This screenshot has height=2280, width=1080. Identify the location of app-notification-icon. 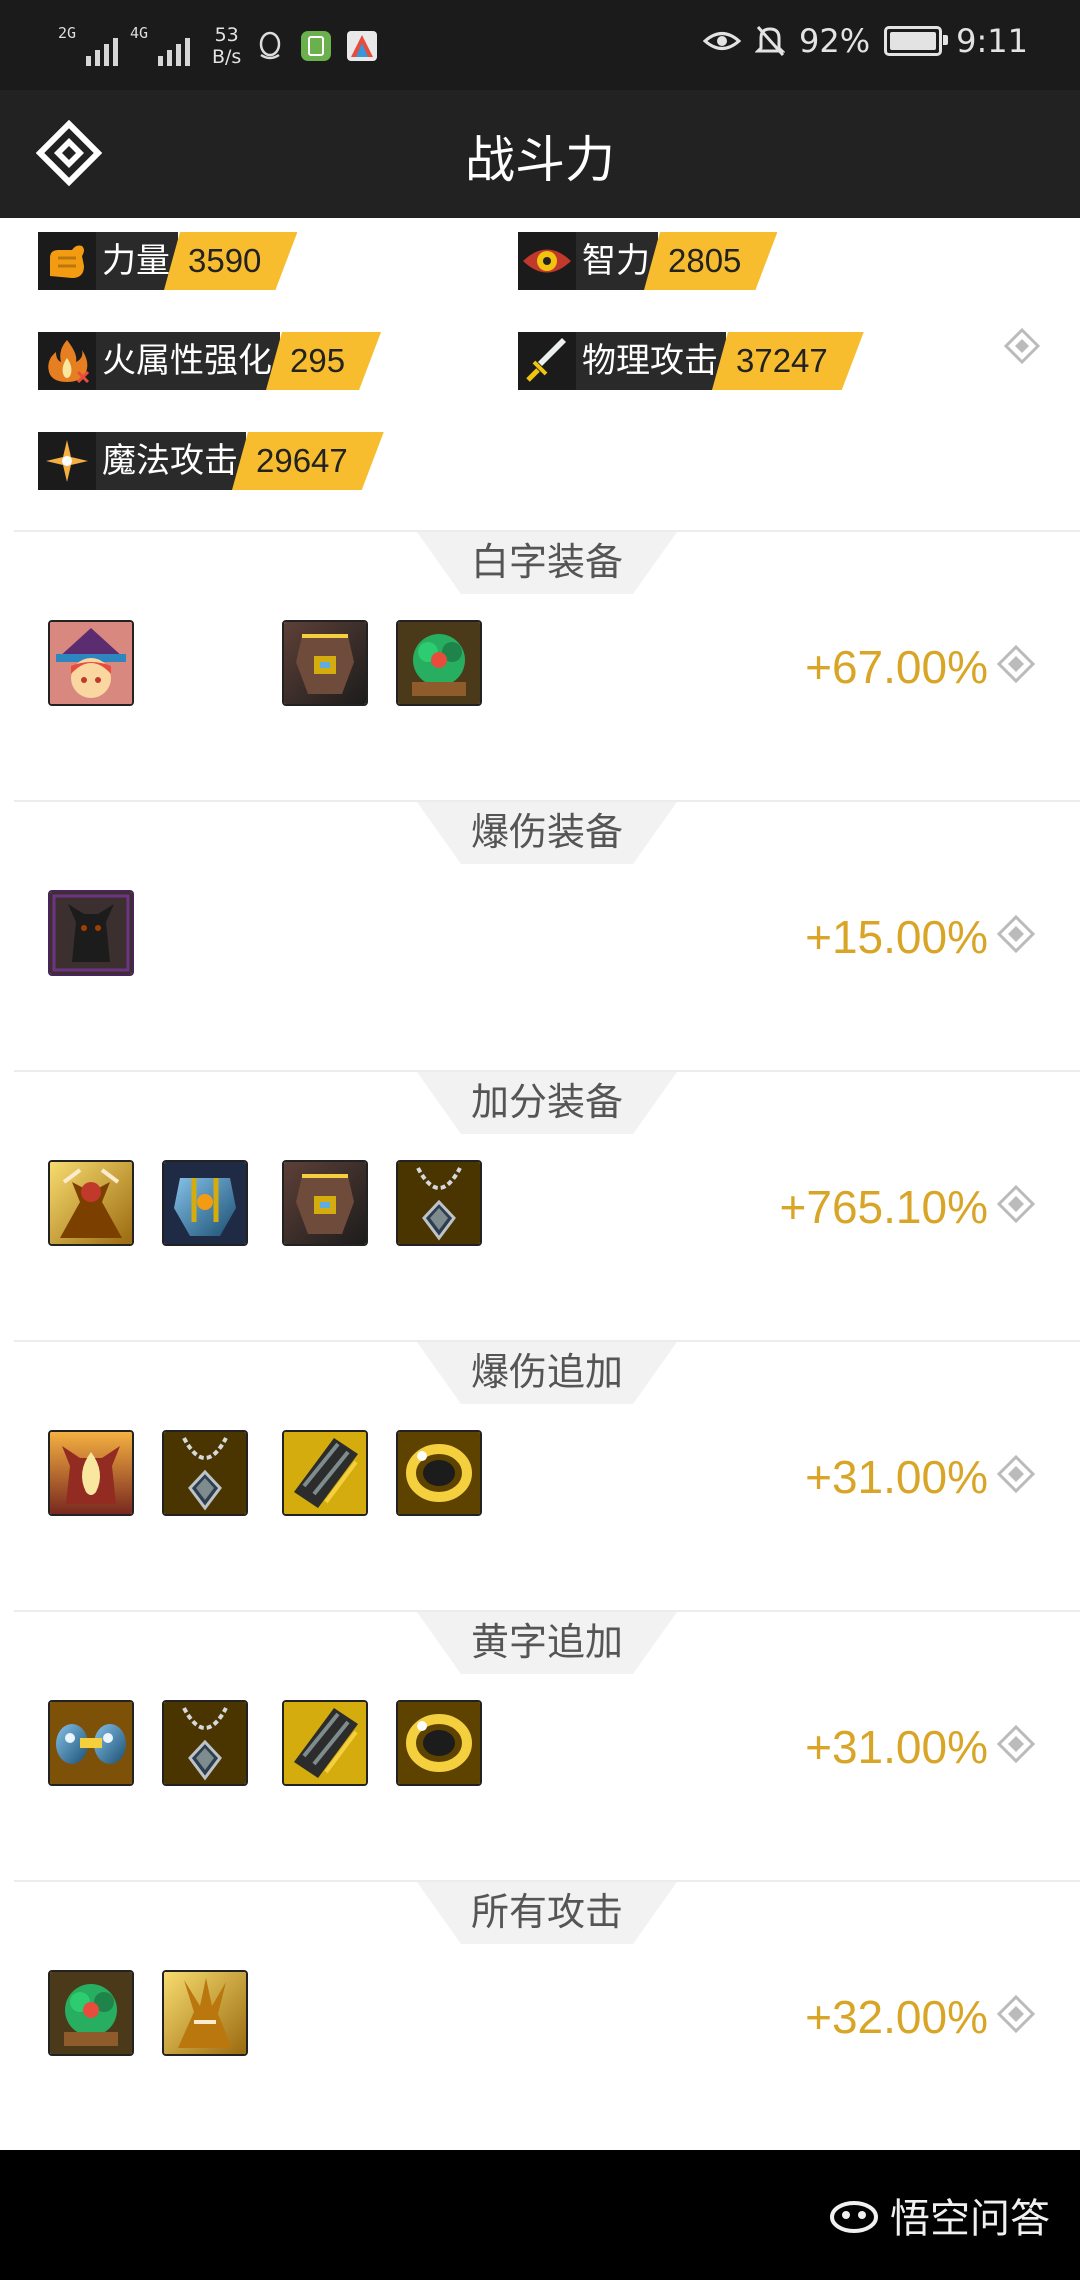
(316, 46).